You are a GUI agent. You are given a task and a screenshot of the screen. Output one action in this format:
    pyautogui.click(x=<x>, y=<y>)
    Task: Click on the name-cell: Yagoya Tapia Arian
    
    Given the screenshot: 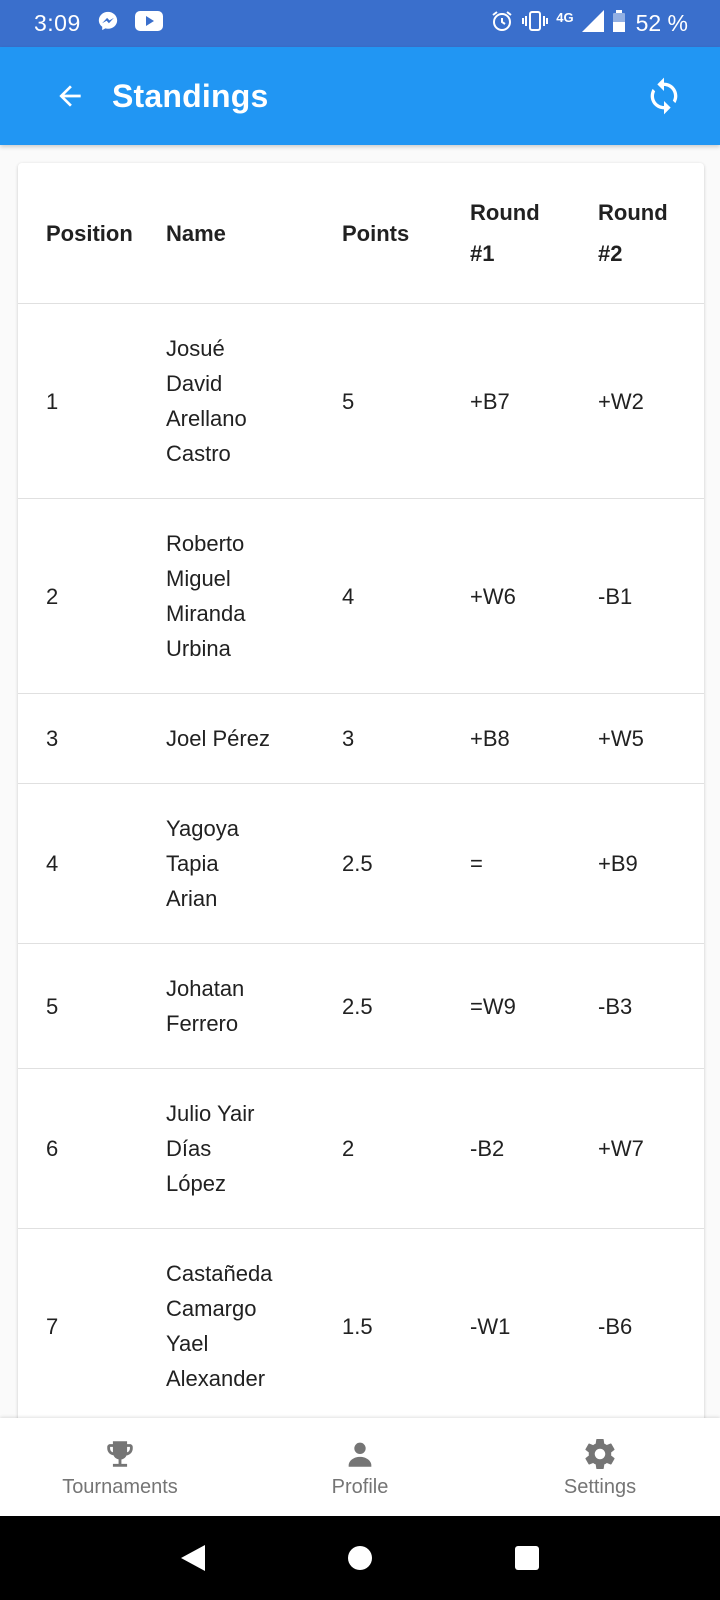 What is the action you would take?
    pyautogui.click(x=254, y=863)
    